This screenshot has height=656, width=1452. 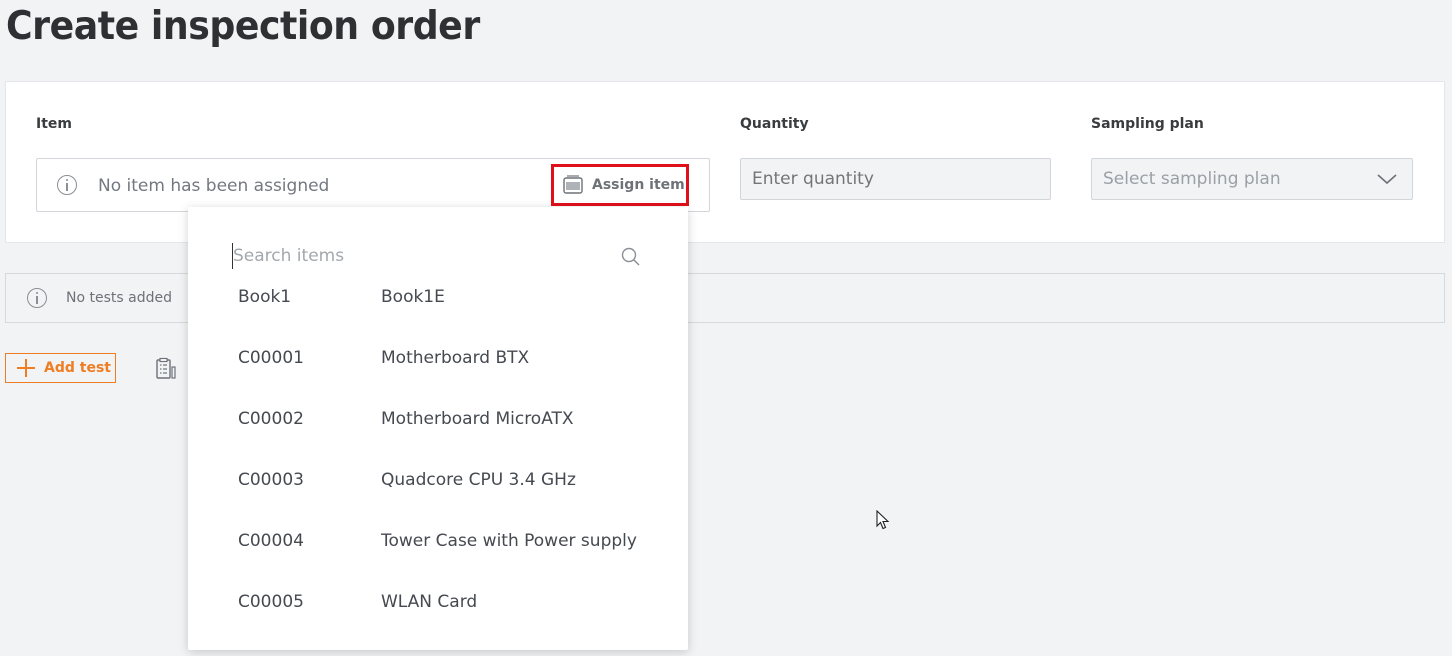 I want to click on item-name: WLAN Card, so click(x=429, y=602).